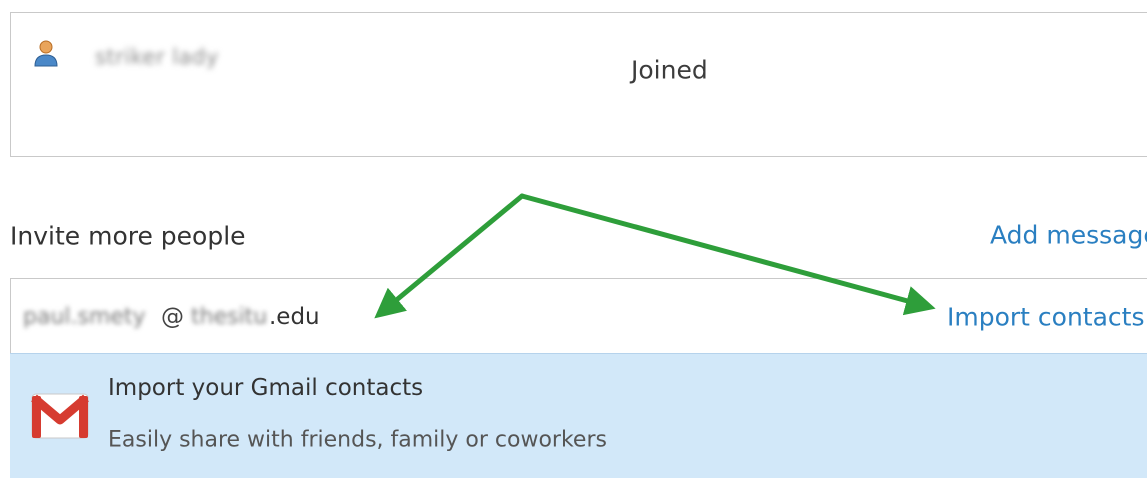 This screenshot has height=478, width=1147. What do you see at coordinates (1046, 317) in the screenshot?
I see `import-contacts-link: Import contacts` at bounding box center [1046, 317].